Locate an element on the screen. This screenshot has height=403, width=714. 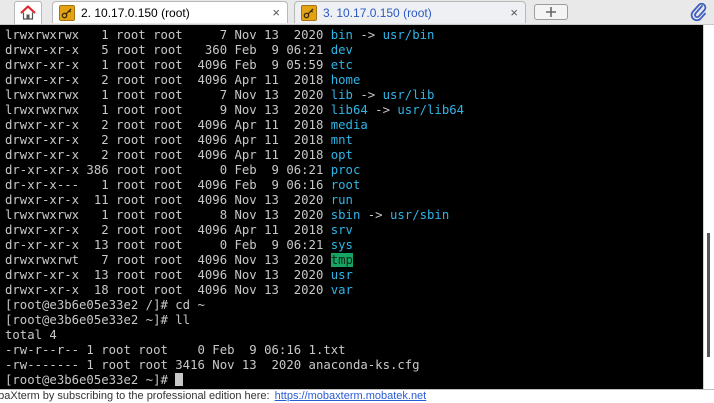
file-attributes: drwxr-xr-x 5 root root 360 Feb 9 06:21 is located at coordinates (168, 50).